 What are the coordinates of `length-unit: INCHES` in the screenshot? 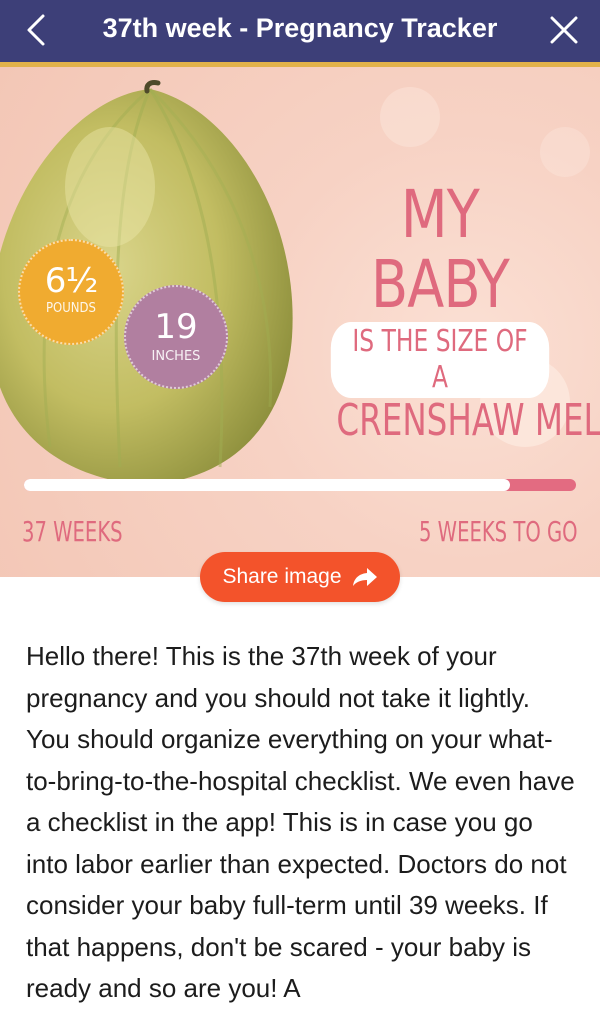 It's located at (176, 356).